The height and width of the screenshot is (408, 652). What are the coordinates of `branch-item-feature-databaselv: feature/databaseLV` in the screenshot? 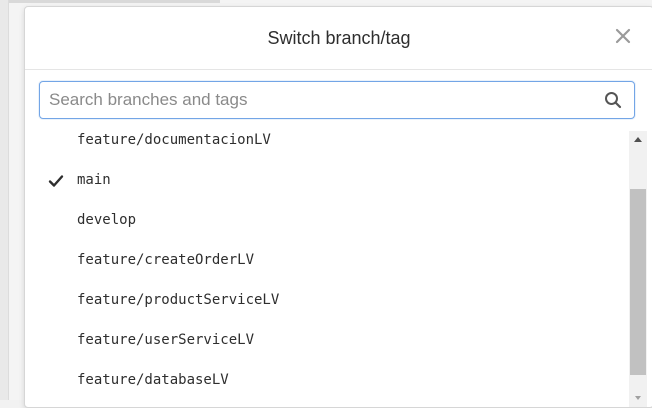 It's located at (326, 381).